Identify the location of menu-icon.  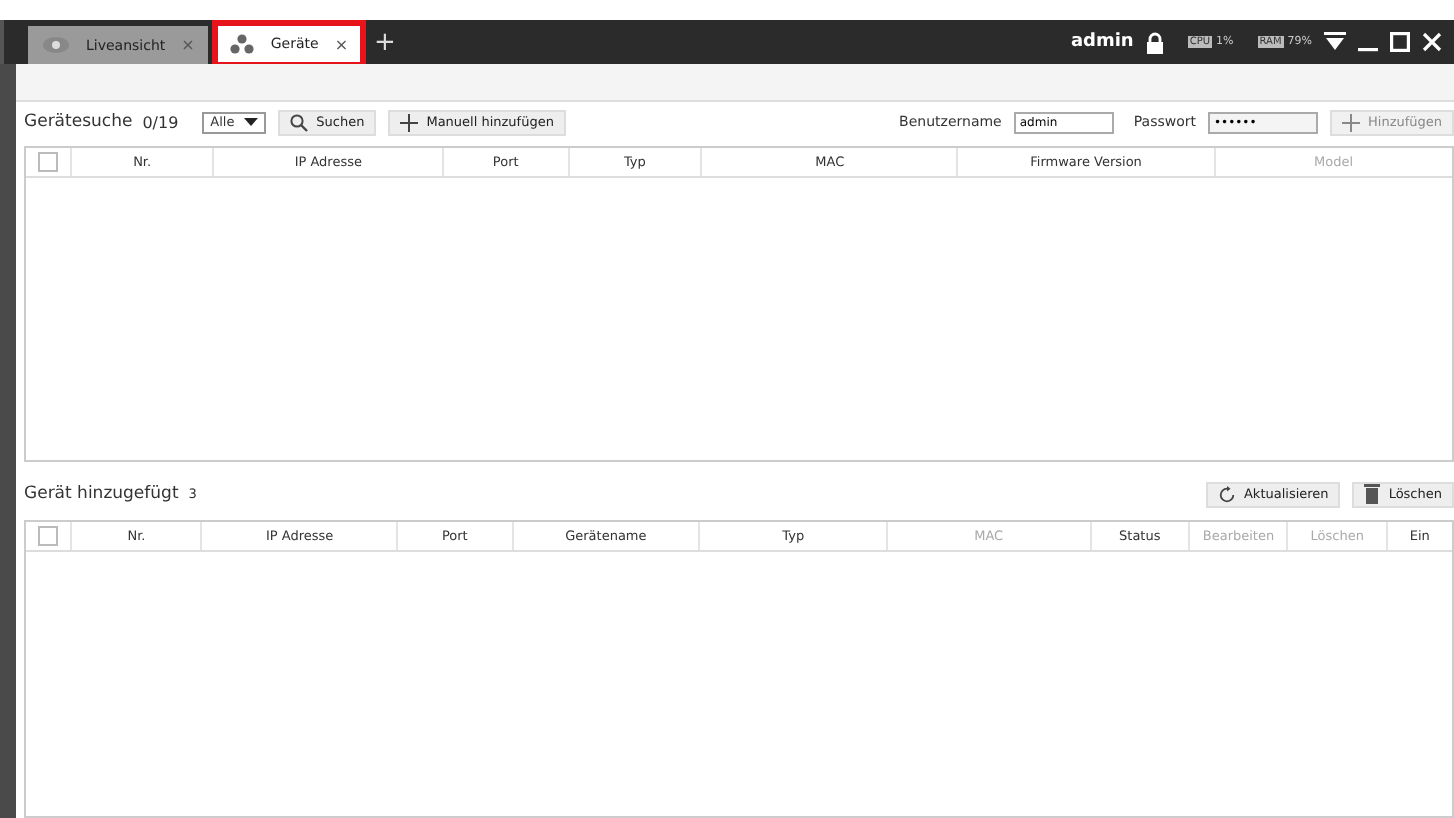
(1335, 42).